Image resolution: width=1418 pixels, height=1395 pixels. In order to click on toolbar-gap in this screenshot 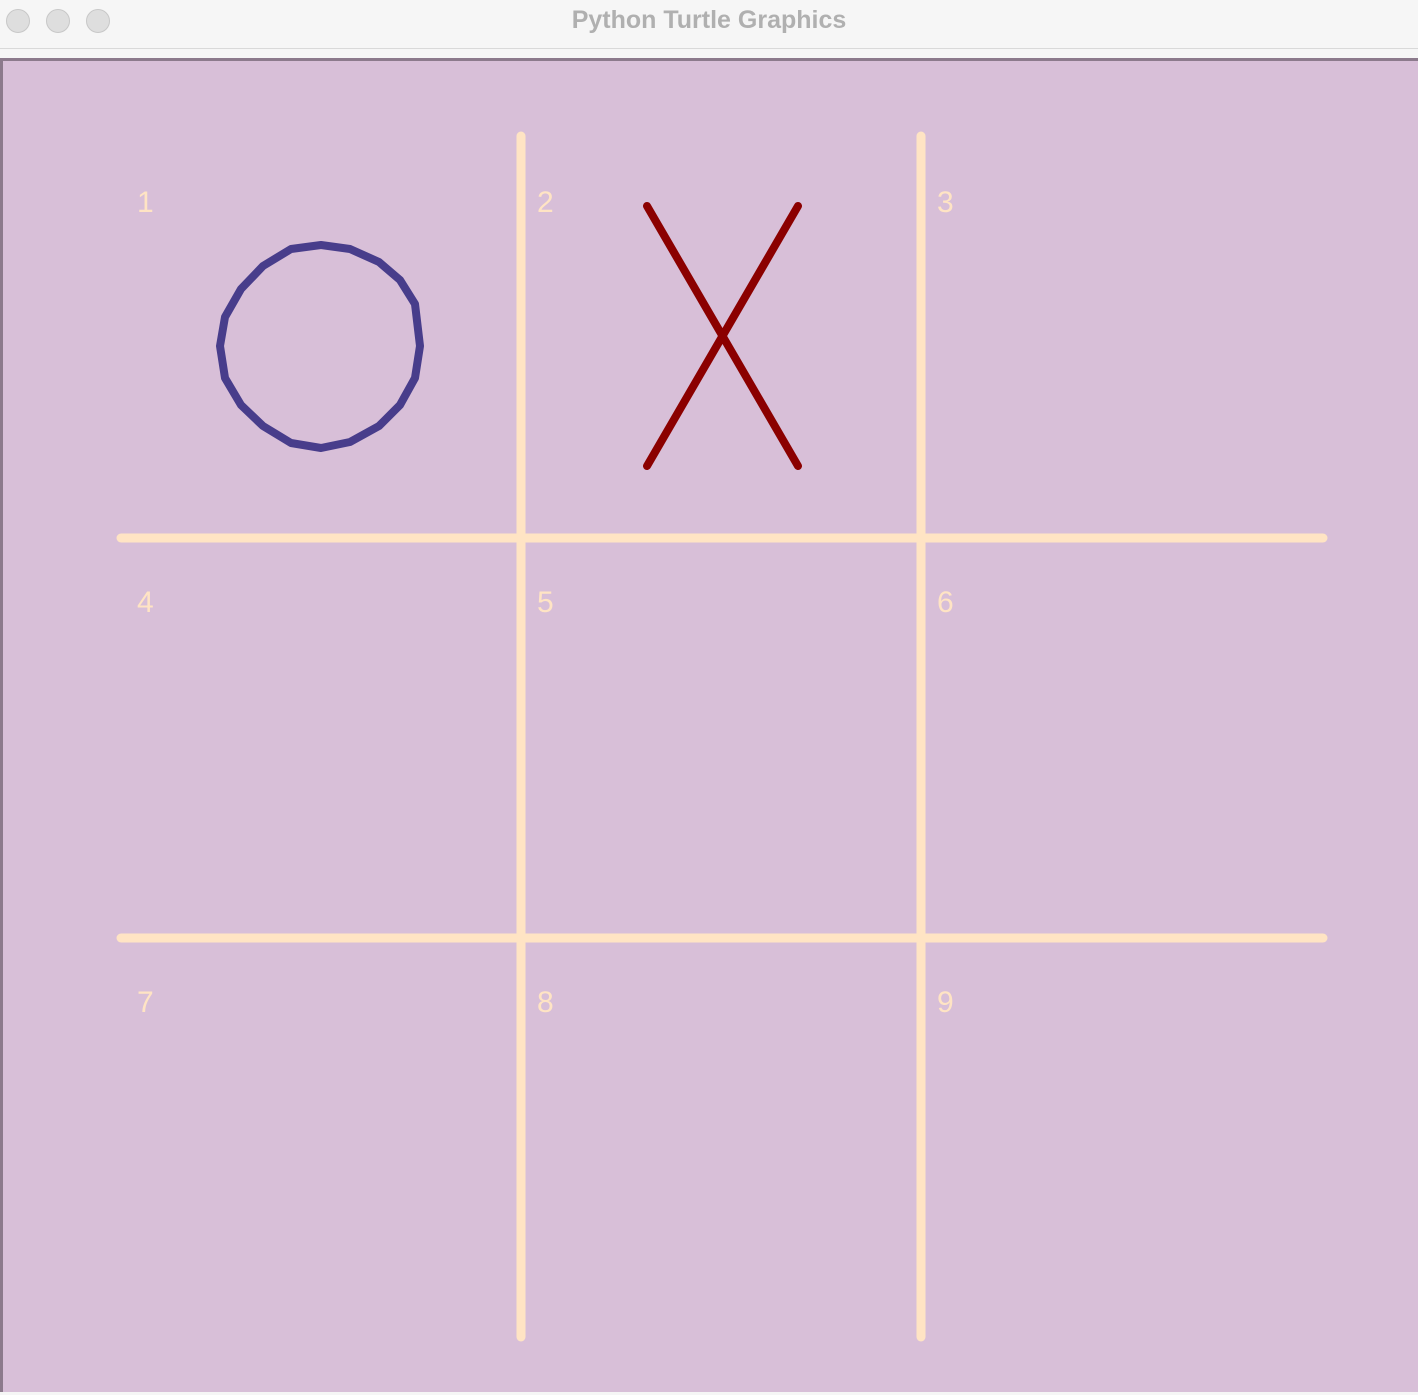, I will do `click(709, 53)`.